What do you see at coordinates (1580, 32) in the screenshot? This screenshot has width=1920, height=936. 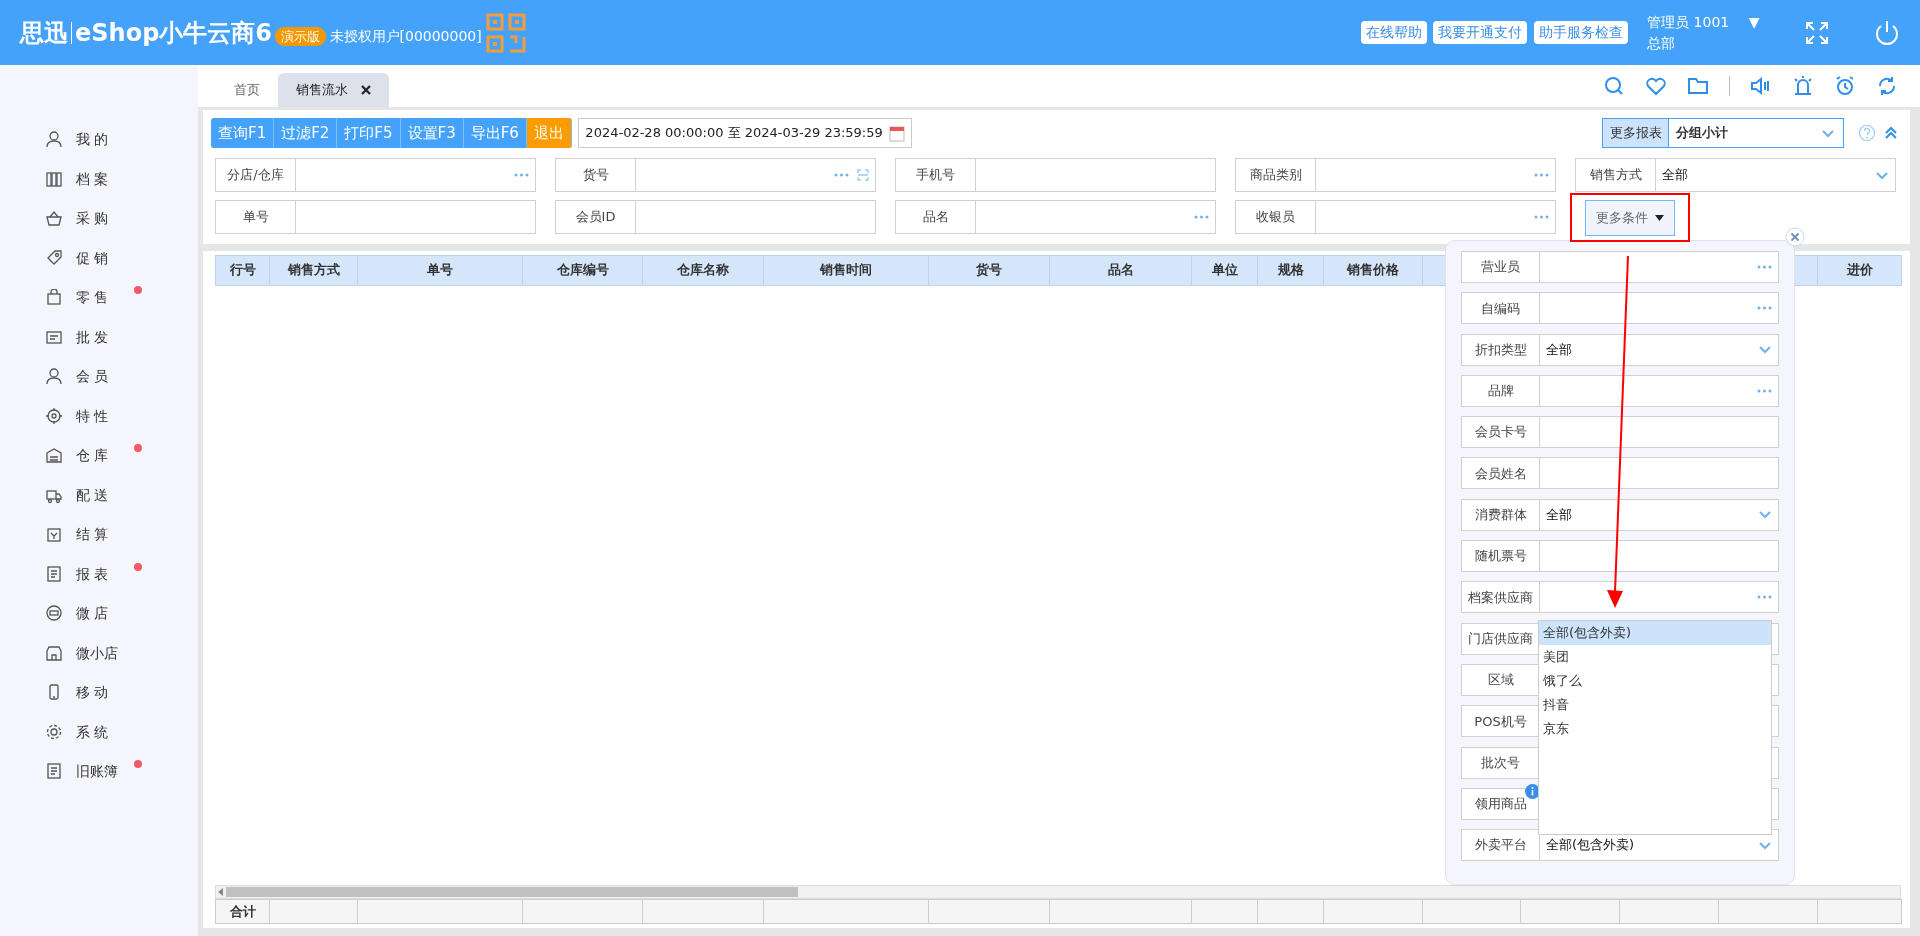 I see `header-link: 助手服务检查` at bounding box center [1580, 32].